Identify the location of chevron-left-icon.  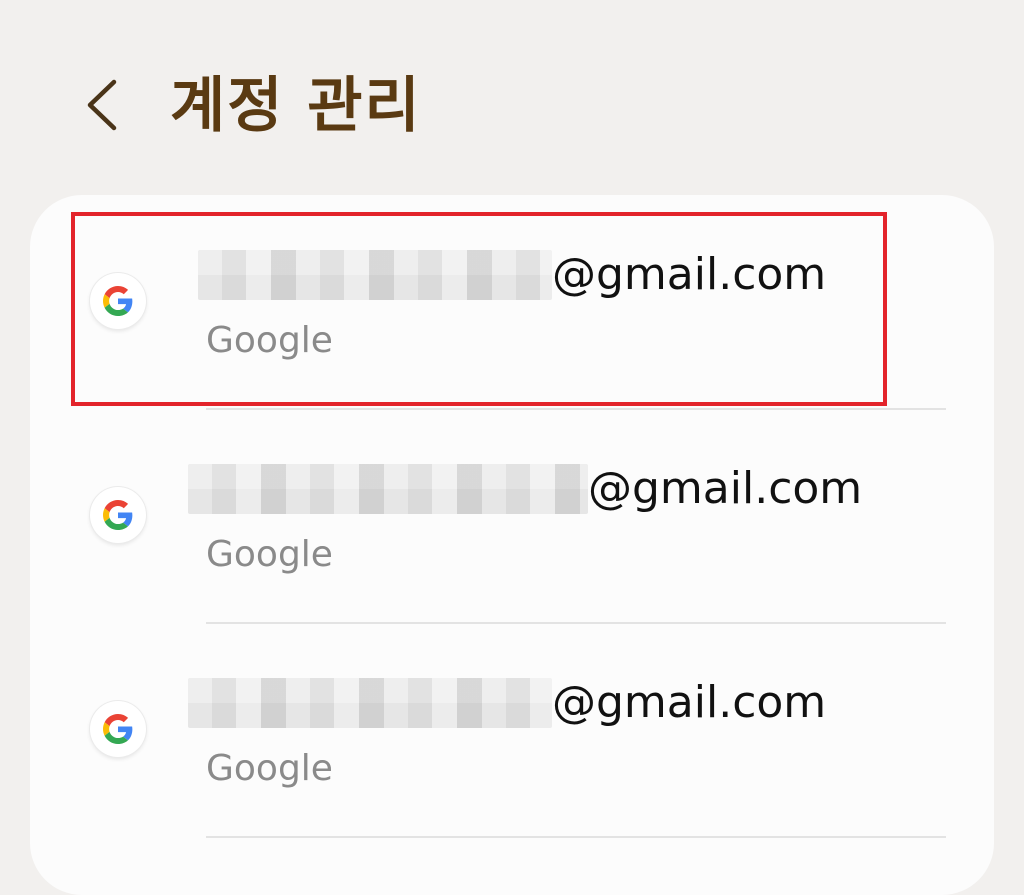
(102, 105).